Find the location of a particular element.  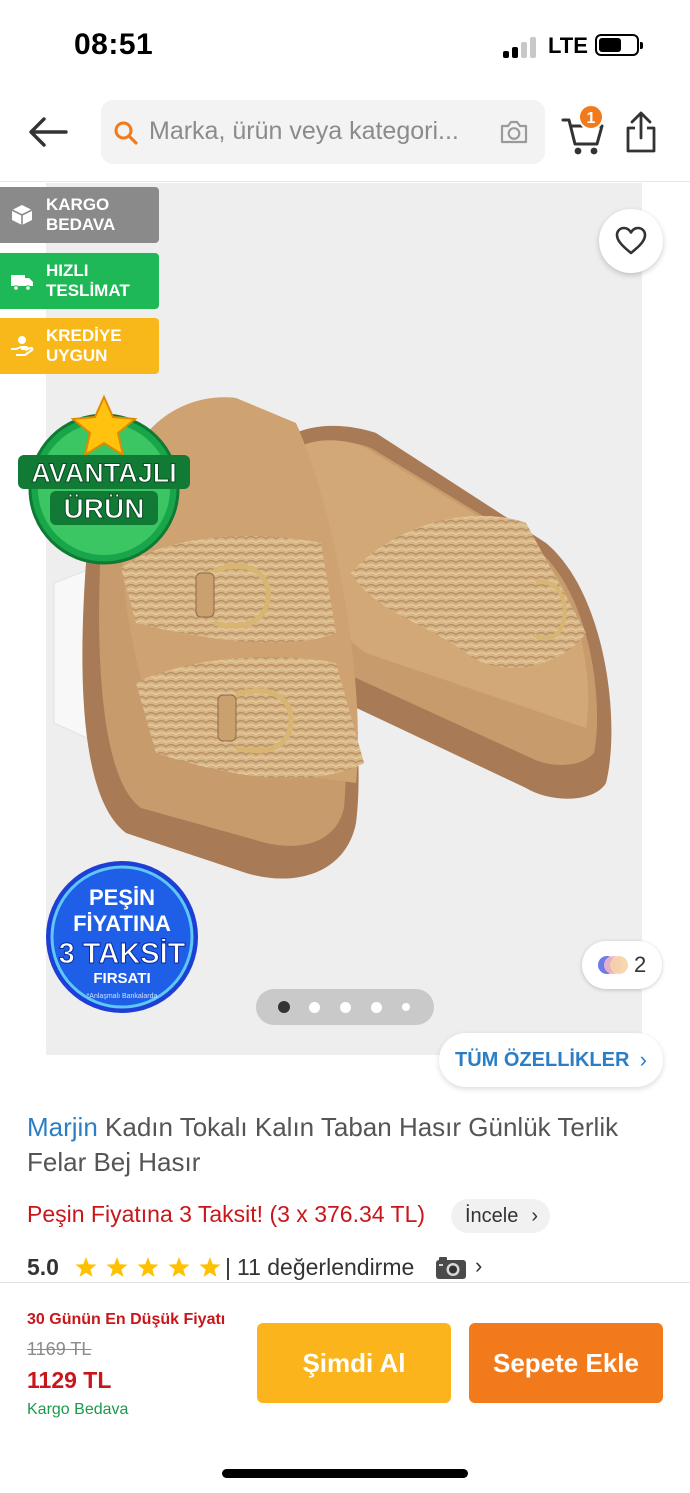

avantajli-line1: AVANTAJLI is located at coordinates (104, 473).